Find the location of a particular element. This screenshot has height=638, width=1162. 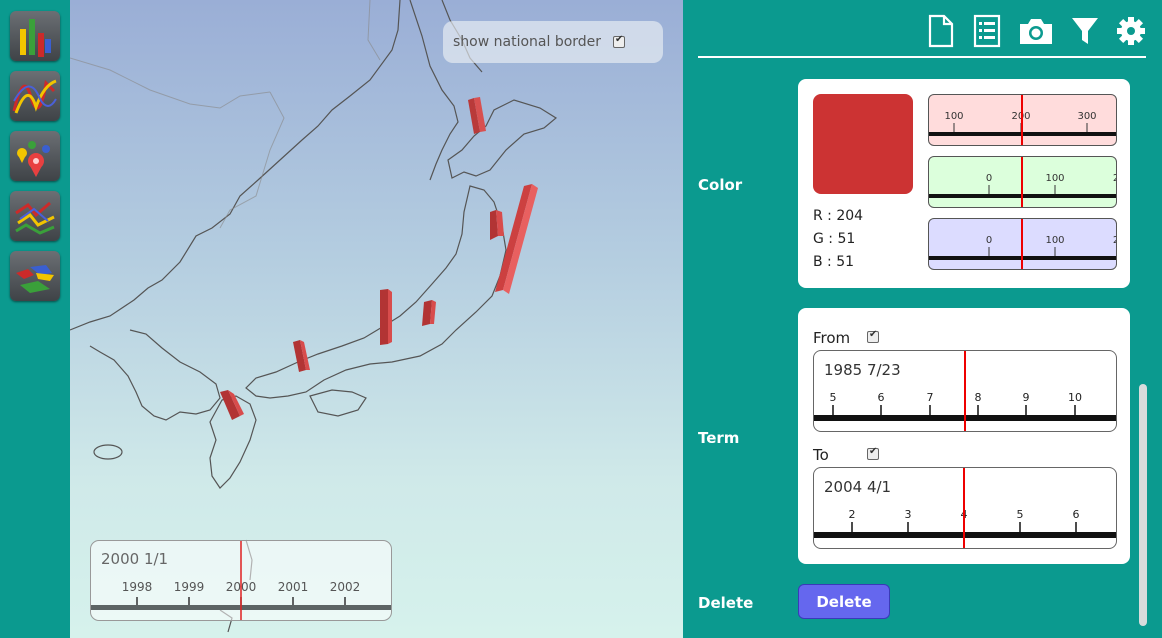

to-checkbox is located at coordinates (873, 453).